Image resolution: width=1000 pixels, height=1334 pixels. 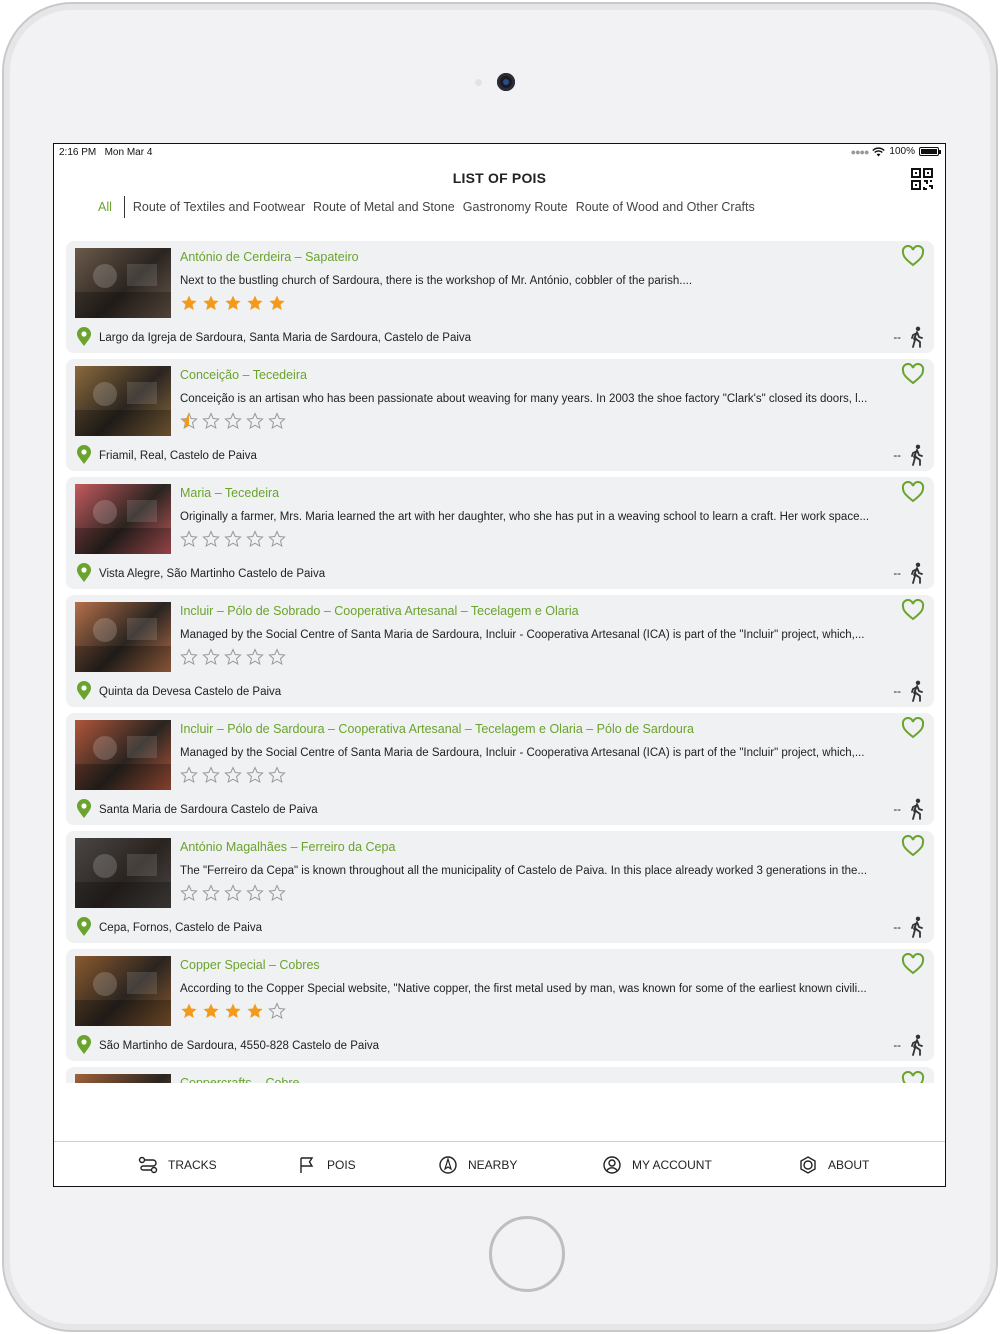 I want to click on poi-address: Friamil, Real, Castelo de Paiva, so click(x=178, y=456).